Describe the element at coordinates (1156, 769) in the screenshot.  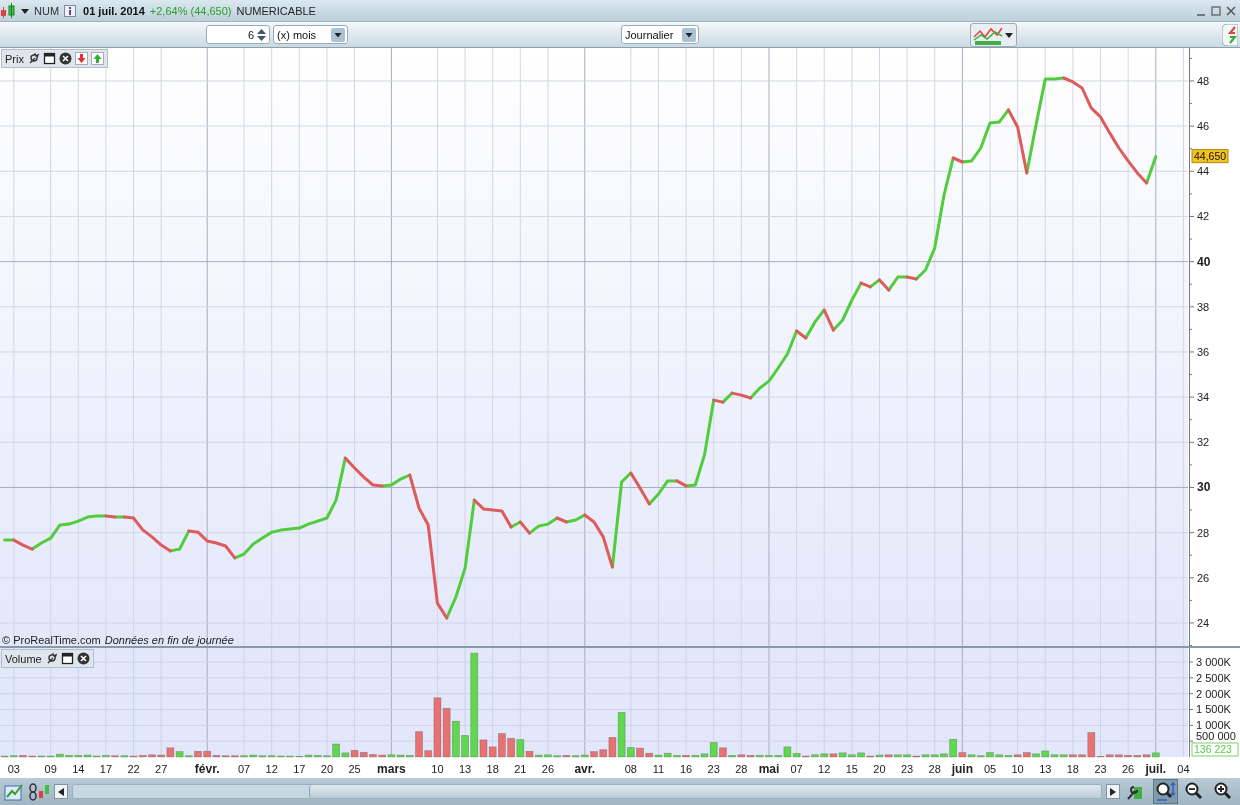
I see `axis-label: juil.` at that location.